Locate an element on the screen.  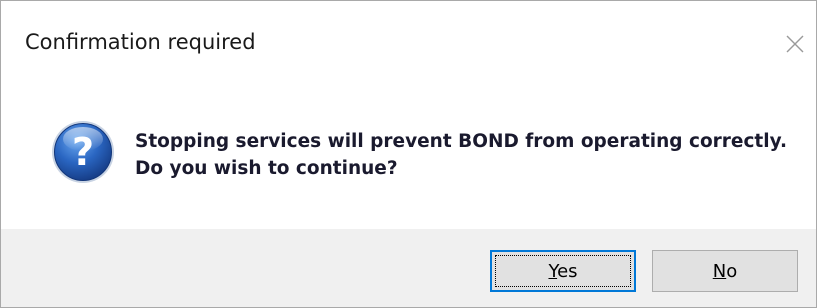
no-label-rest: o is located at coordinates (732, 271).